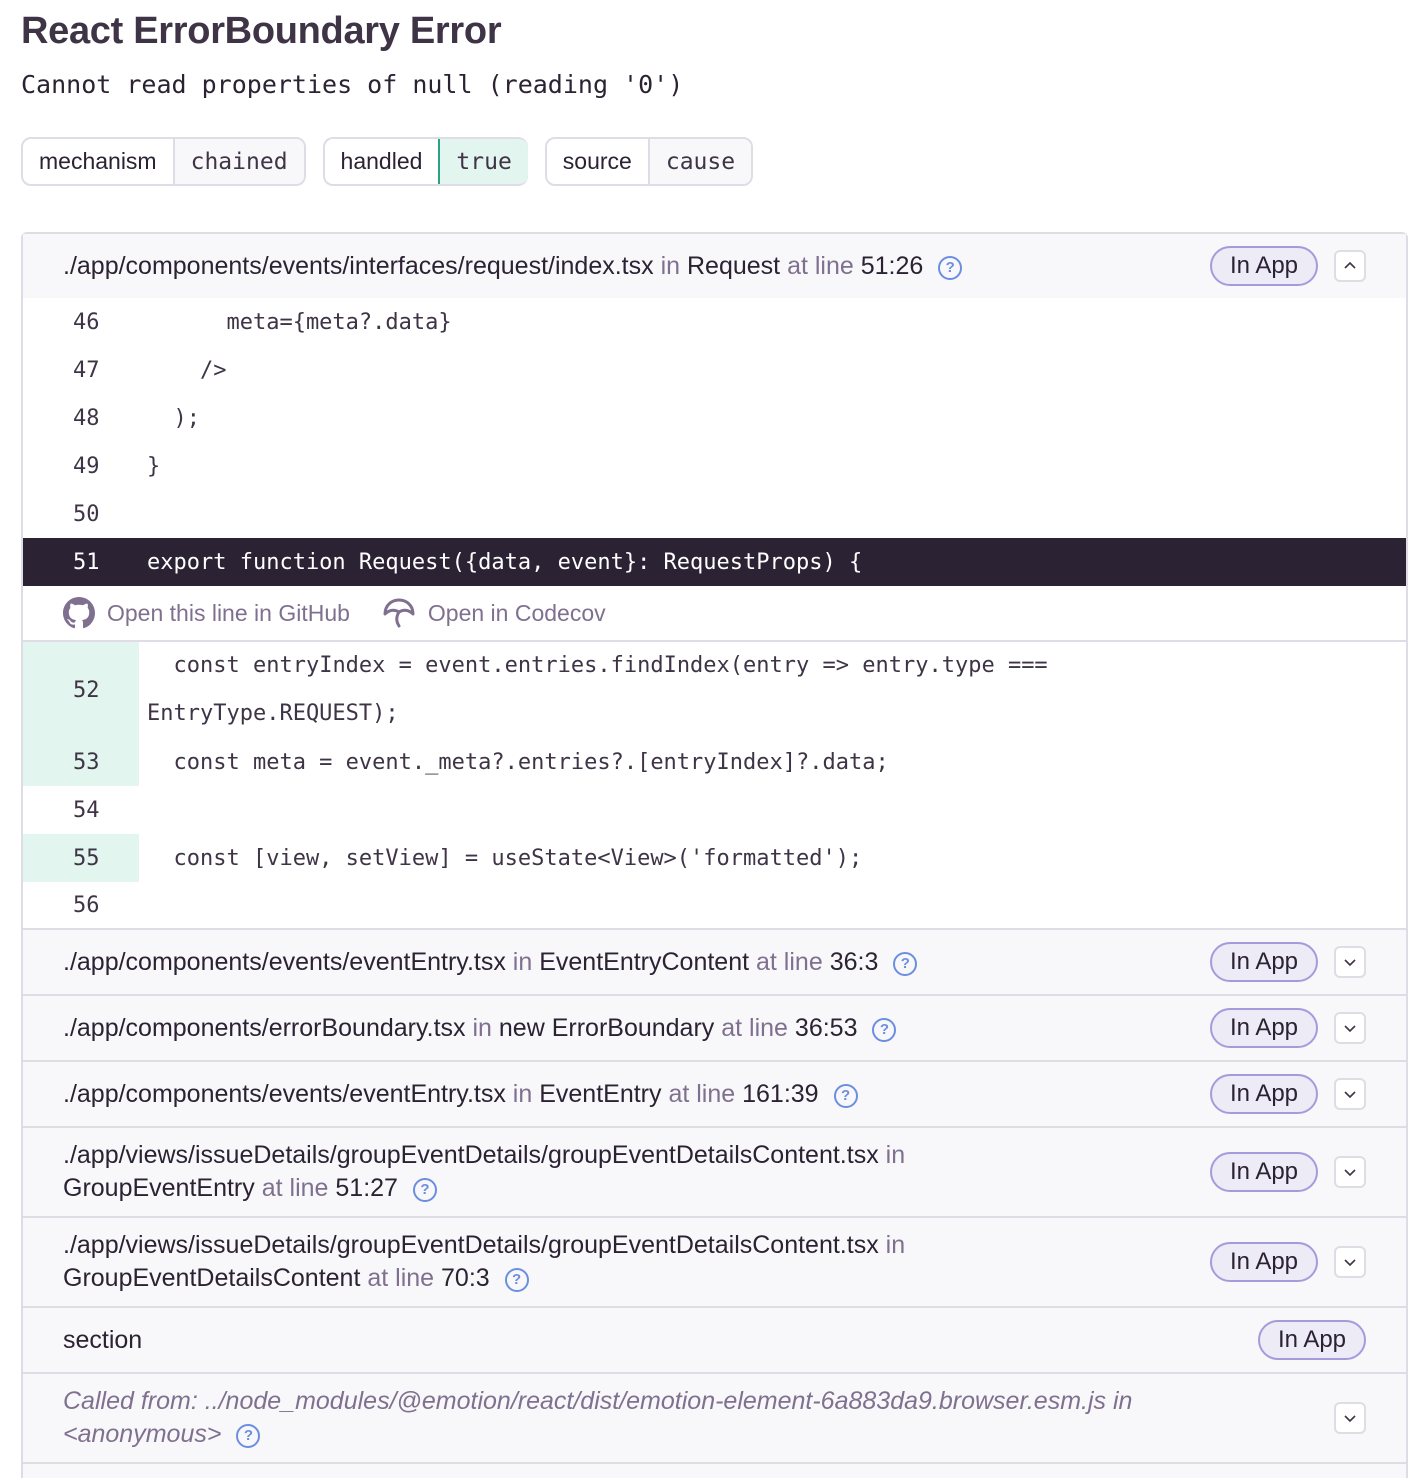 Image resolution: width=1424 pixels, height=1482 pixels. I want to click on collapse-button, so click(1350, 266).